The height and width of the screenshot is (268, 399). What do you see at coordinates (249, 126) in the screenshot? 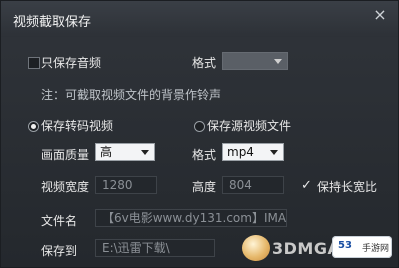
I see `save-original-label: 保存源视频文件` at bounding box center [249, 126].